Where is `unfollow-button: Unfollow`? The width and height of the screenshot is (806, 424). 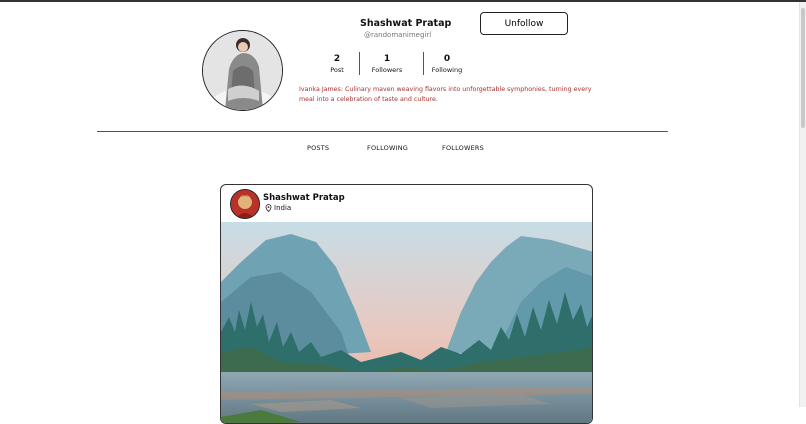
unfollow-button: Unfollow is located at coordinates (524, 23).